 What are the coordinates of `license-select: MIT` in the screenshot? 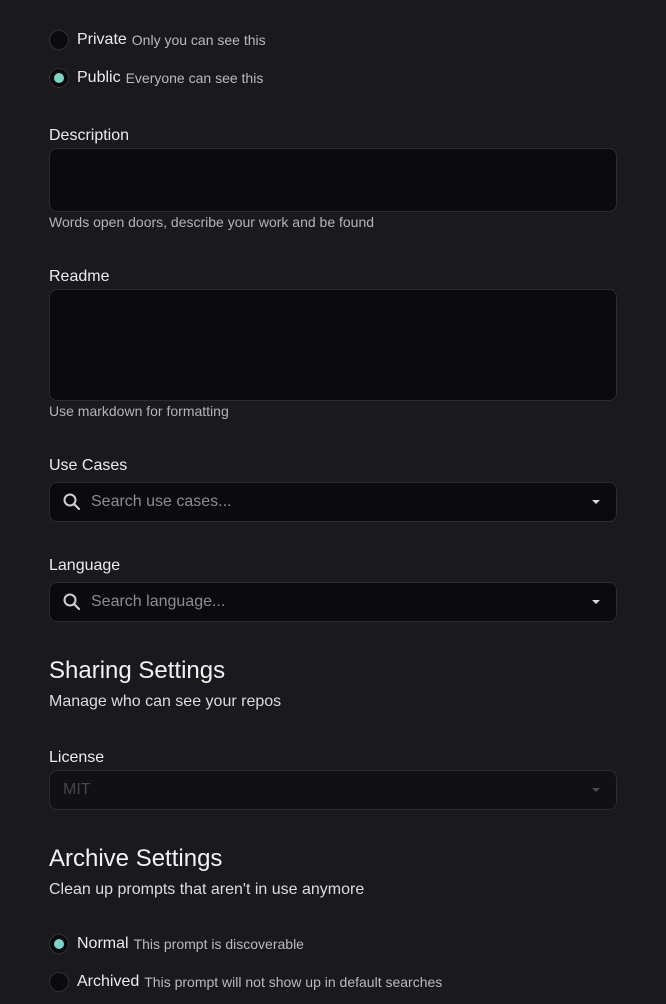 It's located at (333, 790).